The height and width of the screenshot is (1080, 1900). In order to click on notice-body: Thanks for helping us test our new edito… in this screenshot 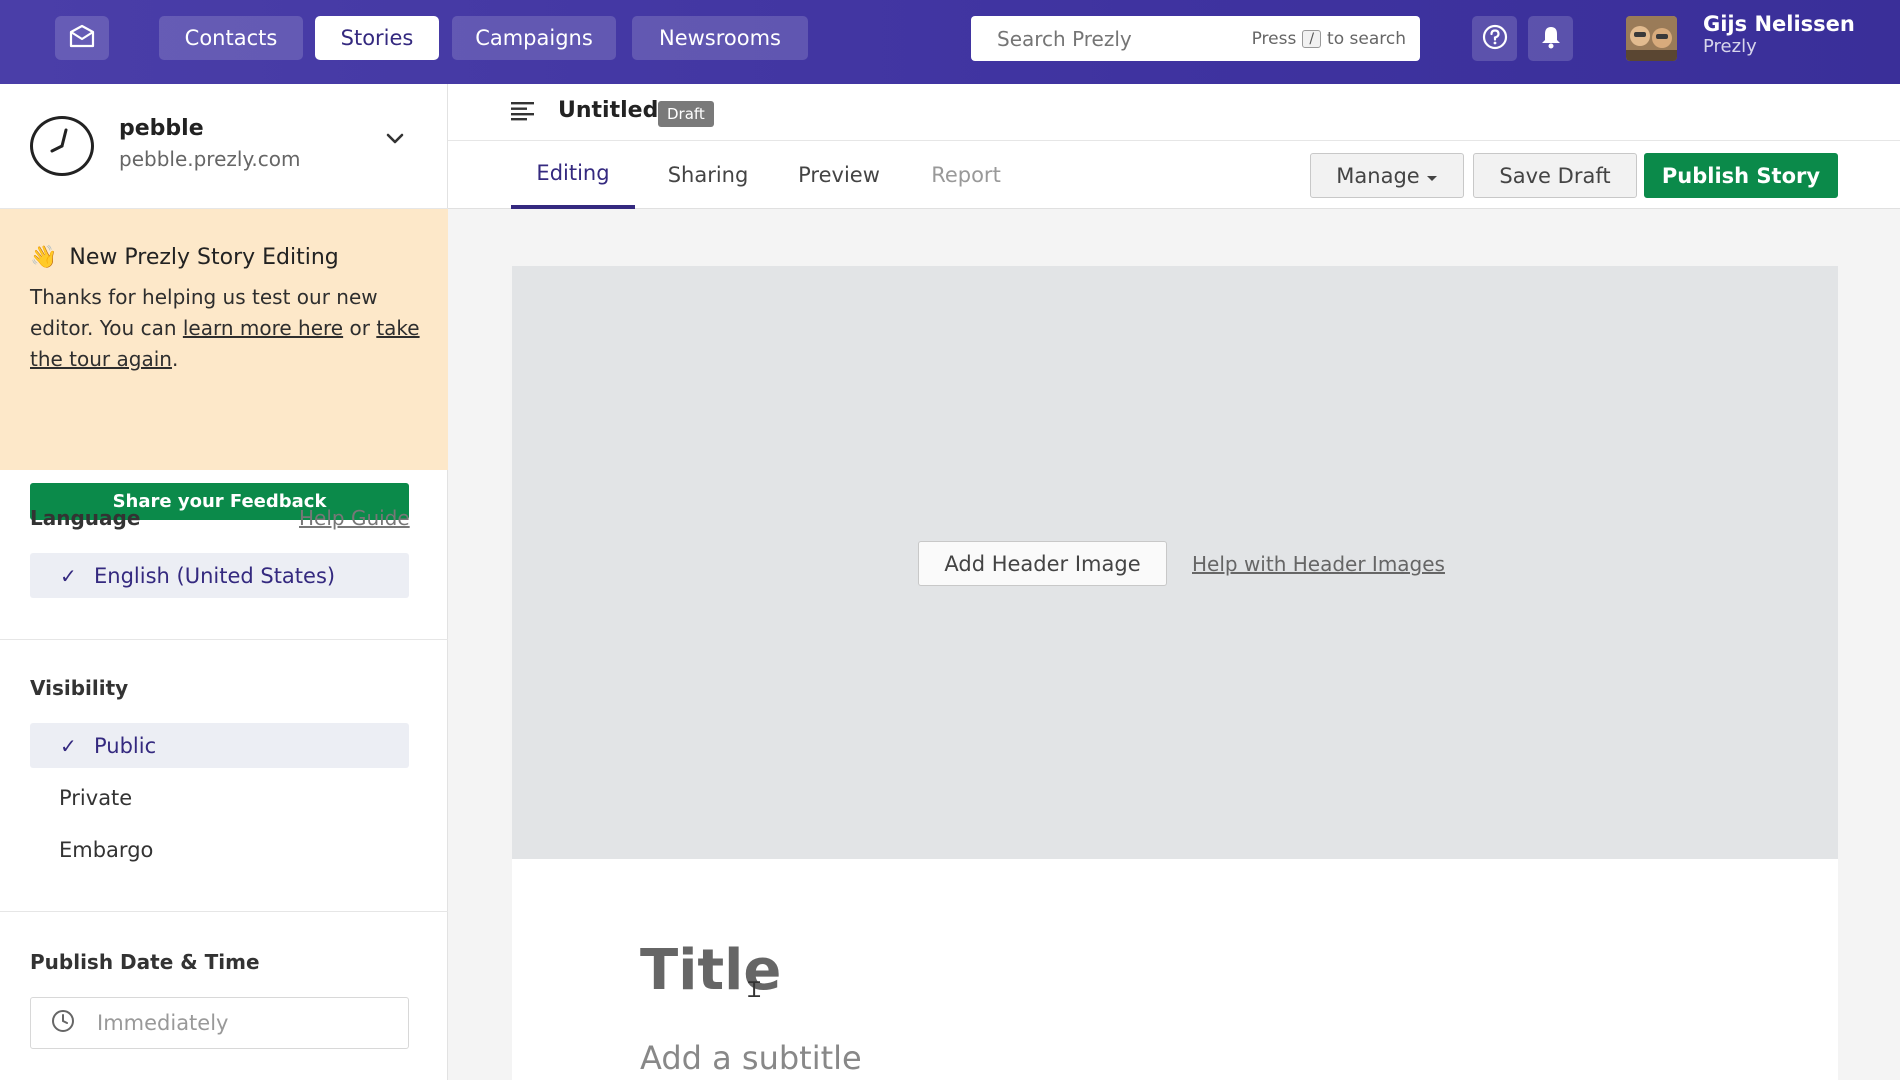, I will do `click(225, 328)`.